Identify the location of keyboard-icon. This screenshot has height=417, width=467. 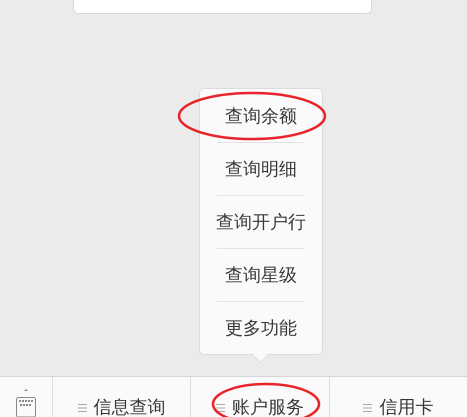
(26, 402).